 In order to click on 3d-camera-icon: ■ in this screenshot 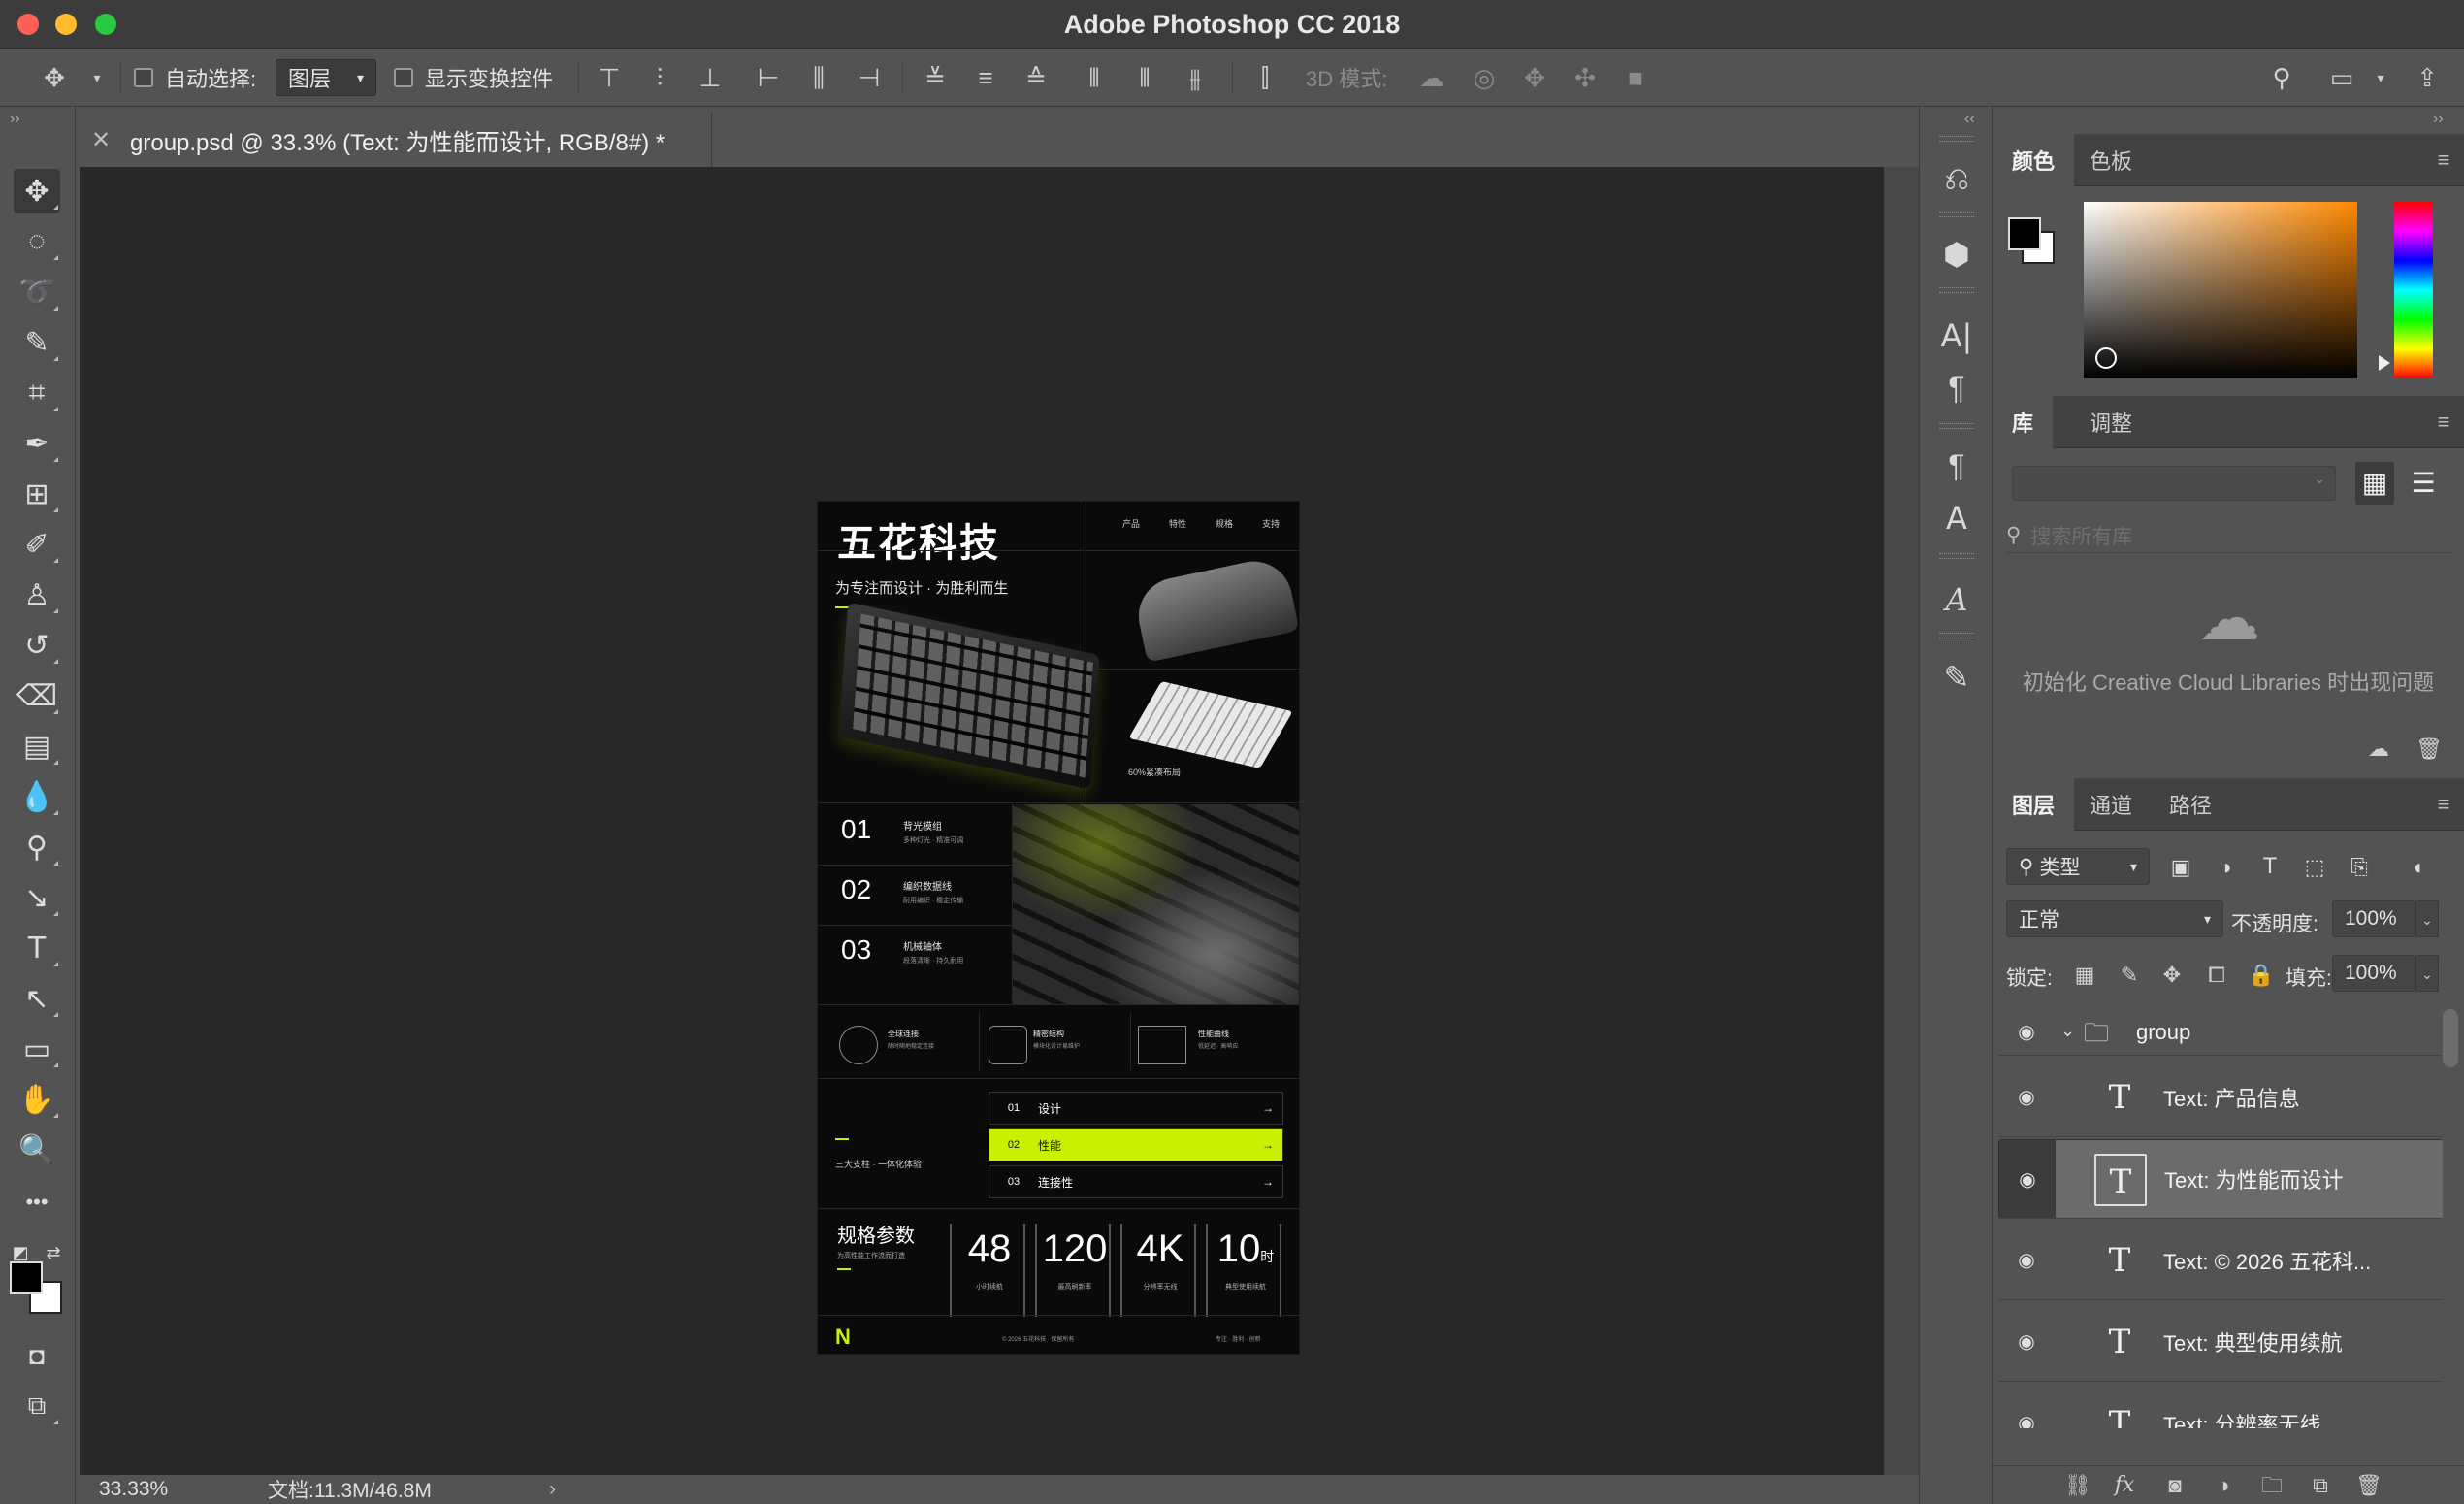, I will do `click(1636, 77)`.